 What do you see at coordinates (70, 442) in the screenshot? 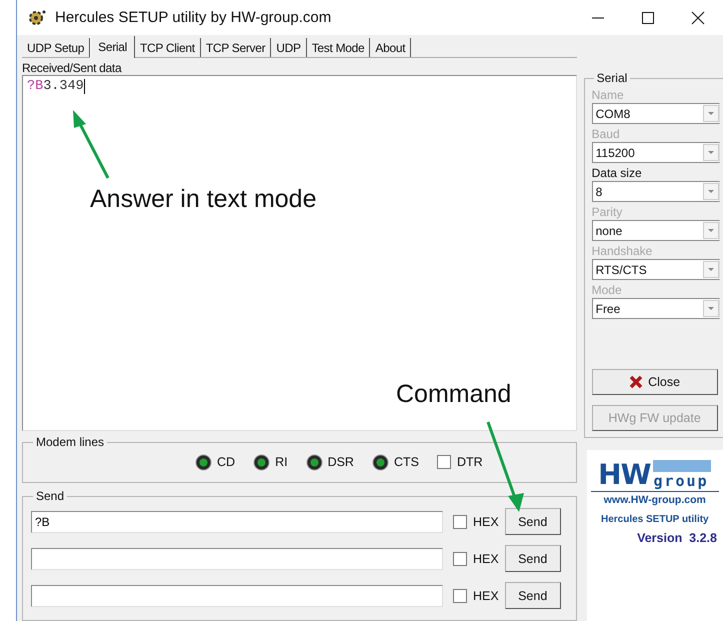
I see `group-title: Modem lines` at bounding box center [70, 442].